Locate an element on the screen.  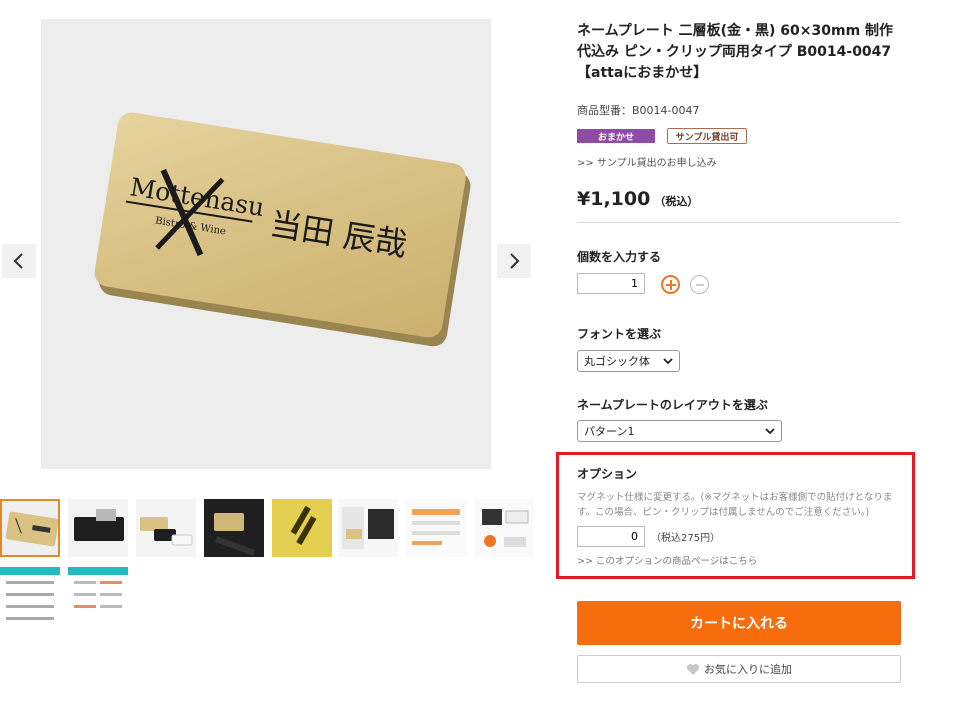
price-tax-label: （税込） is located at coordinates (676, 201).